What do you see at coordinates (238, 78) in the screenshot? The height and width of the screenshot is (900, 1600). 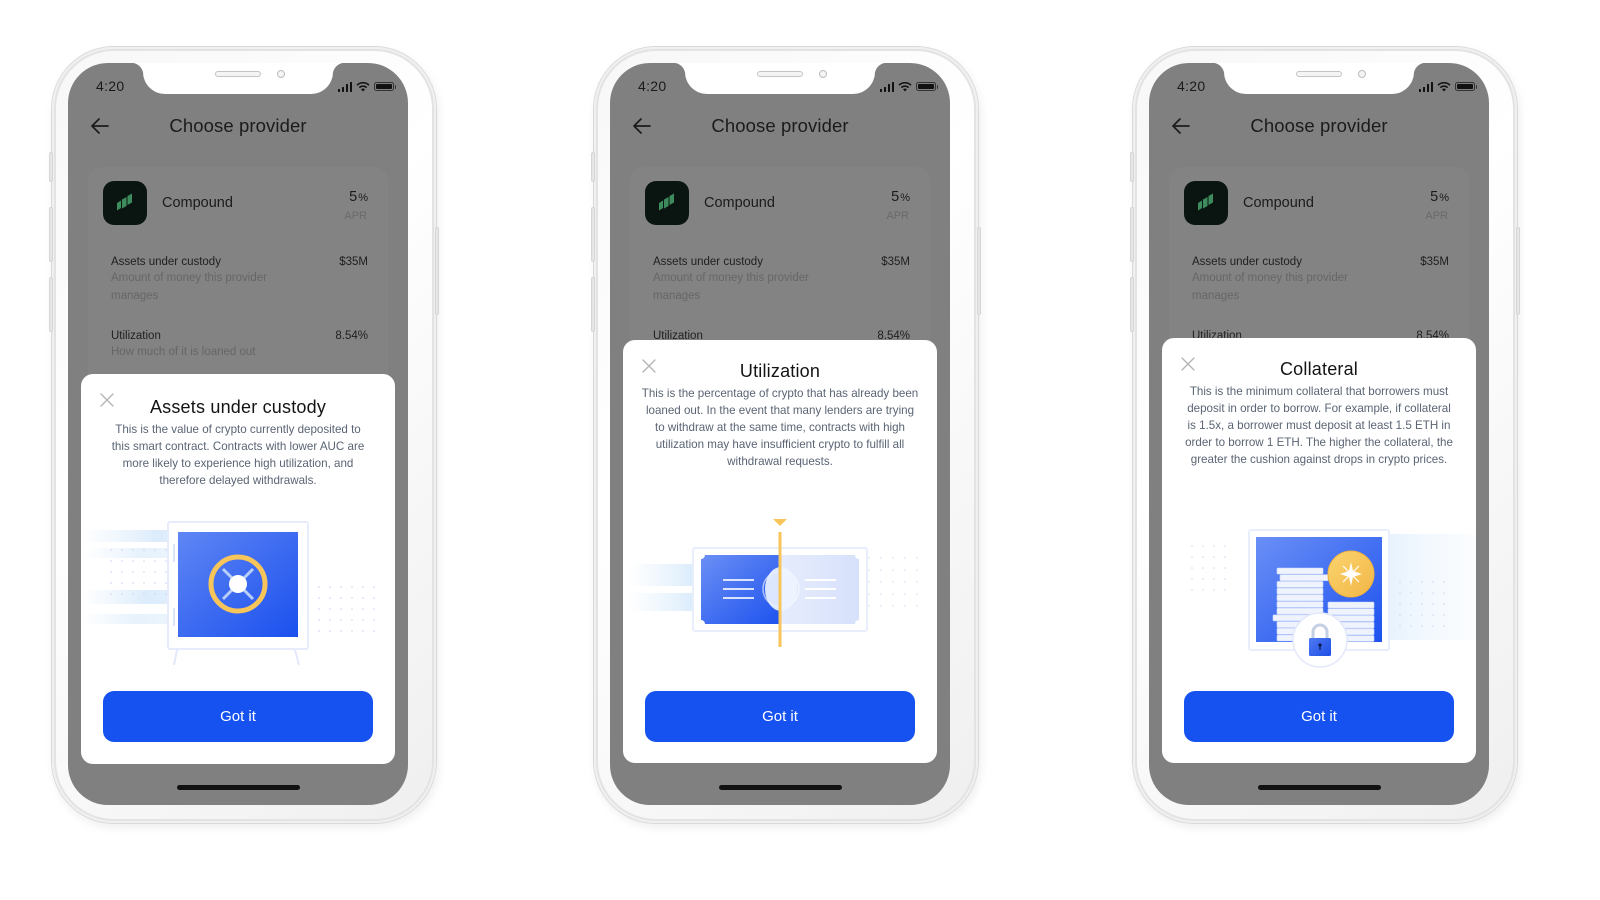 I see `notch` at bounding box center [238, 78].